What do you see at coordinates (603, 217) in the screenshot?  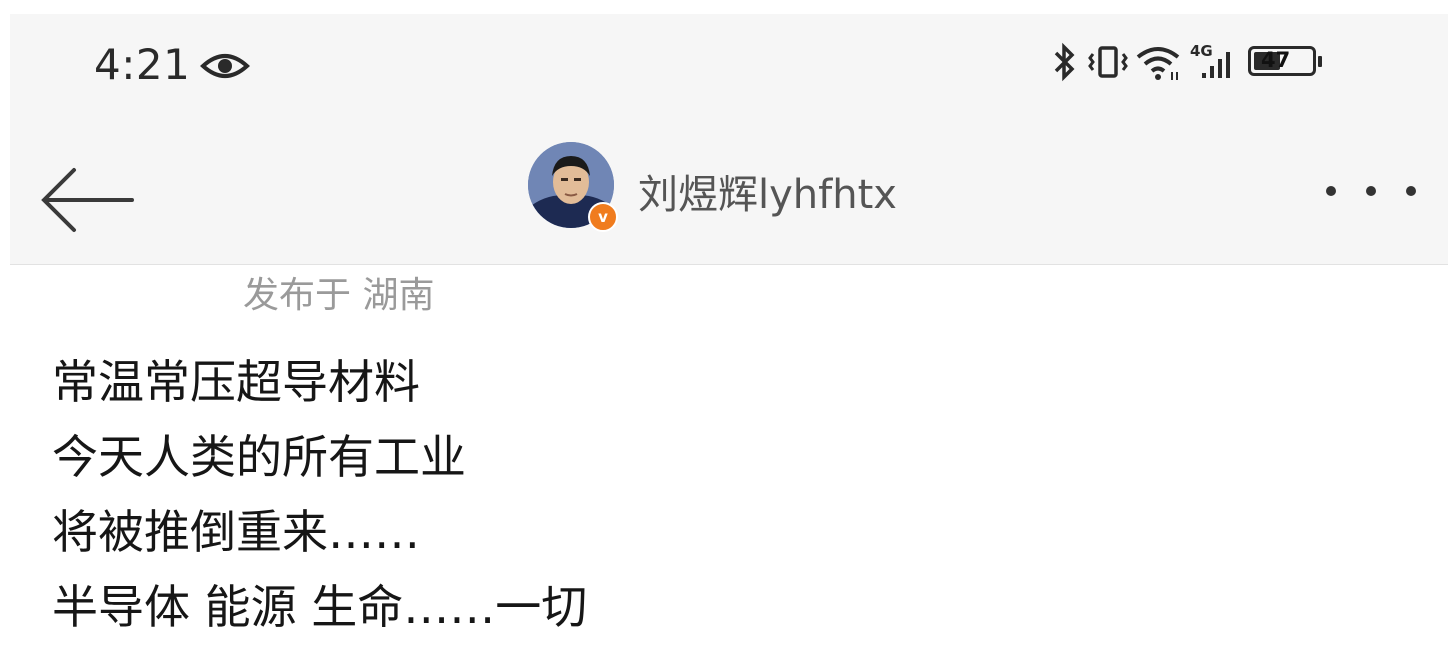 I see `verified-badge: v` at bounding box center [603, 217].